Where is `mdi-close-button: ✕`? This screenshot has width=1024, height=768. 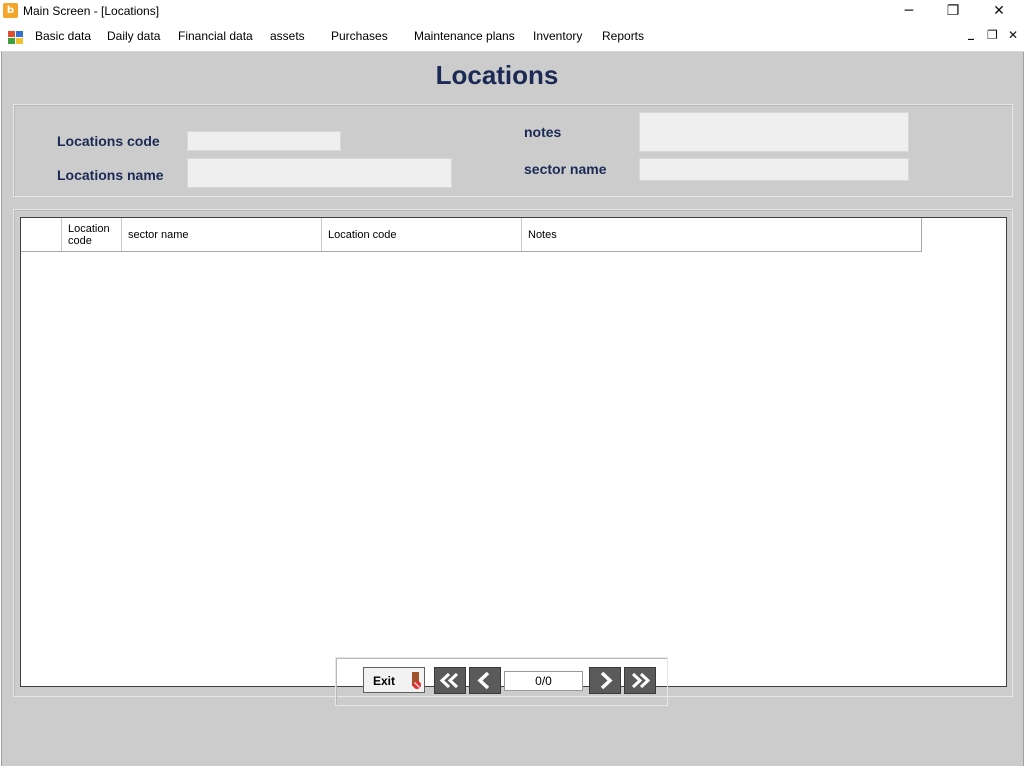
mdi-close-button: ✕ is located at coordinates (1013, 35).